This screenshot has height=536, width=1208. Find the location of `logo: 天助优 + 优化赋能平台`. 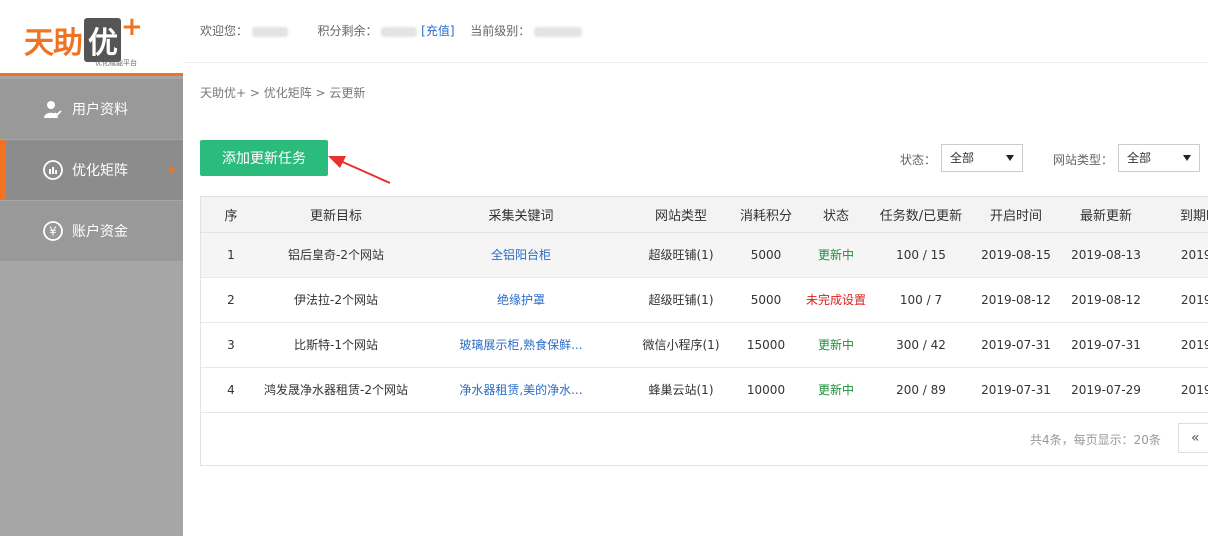

logo: 天助优 + 优化赋能平台 is located at coordinates (91, 38).